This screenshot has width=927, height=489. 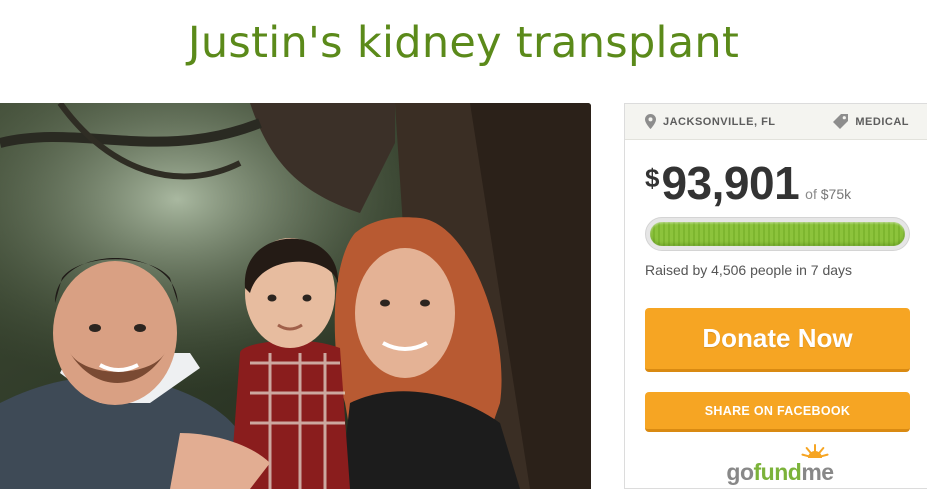 What do you see at coordinates (730, 183) in the screenshot?
I see `amount-raised: 93,901` at bounding box center [730, 183].